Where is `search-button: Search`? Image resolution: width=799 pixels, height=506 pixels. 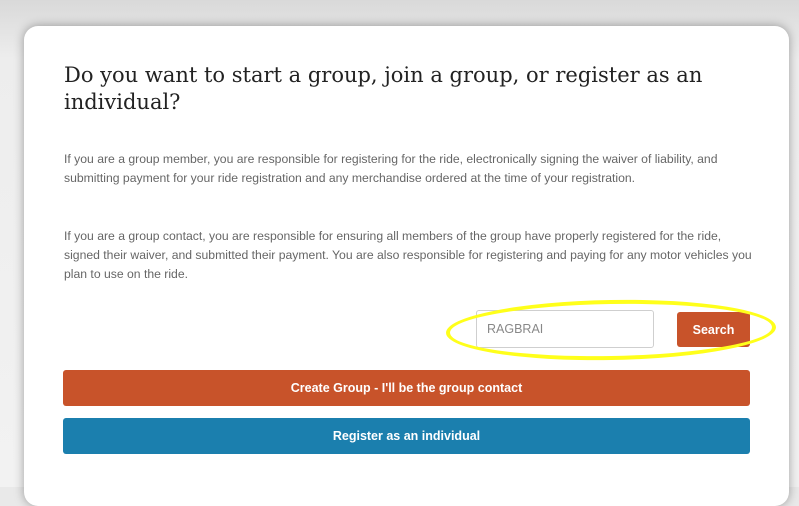
search-button: Search is located at coordinates (713, 329).